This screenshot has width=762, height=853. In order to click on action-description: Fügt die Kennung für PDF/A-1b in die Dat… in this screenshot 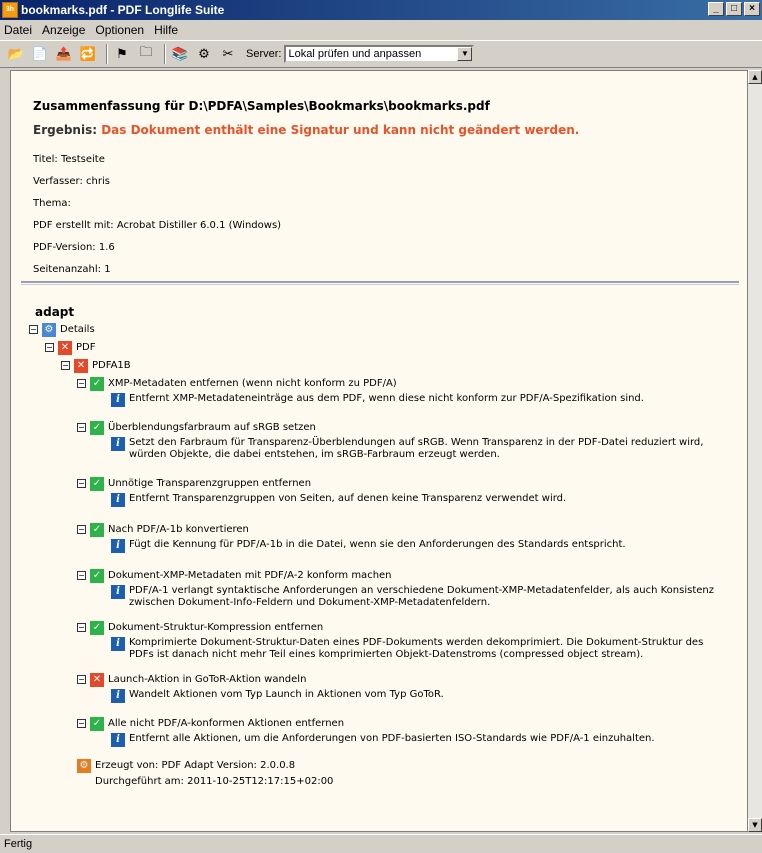, I will do `click(377, 544)`.